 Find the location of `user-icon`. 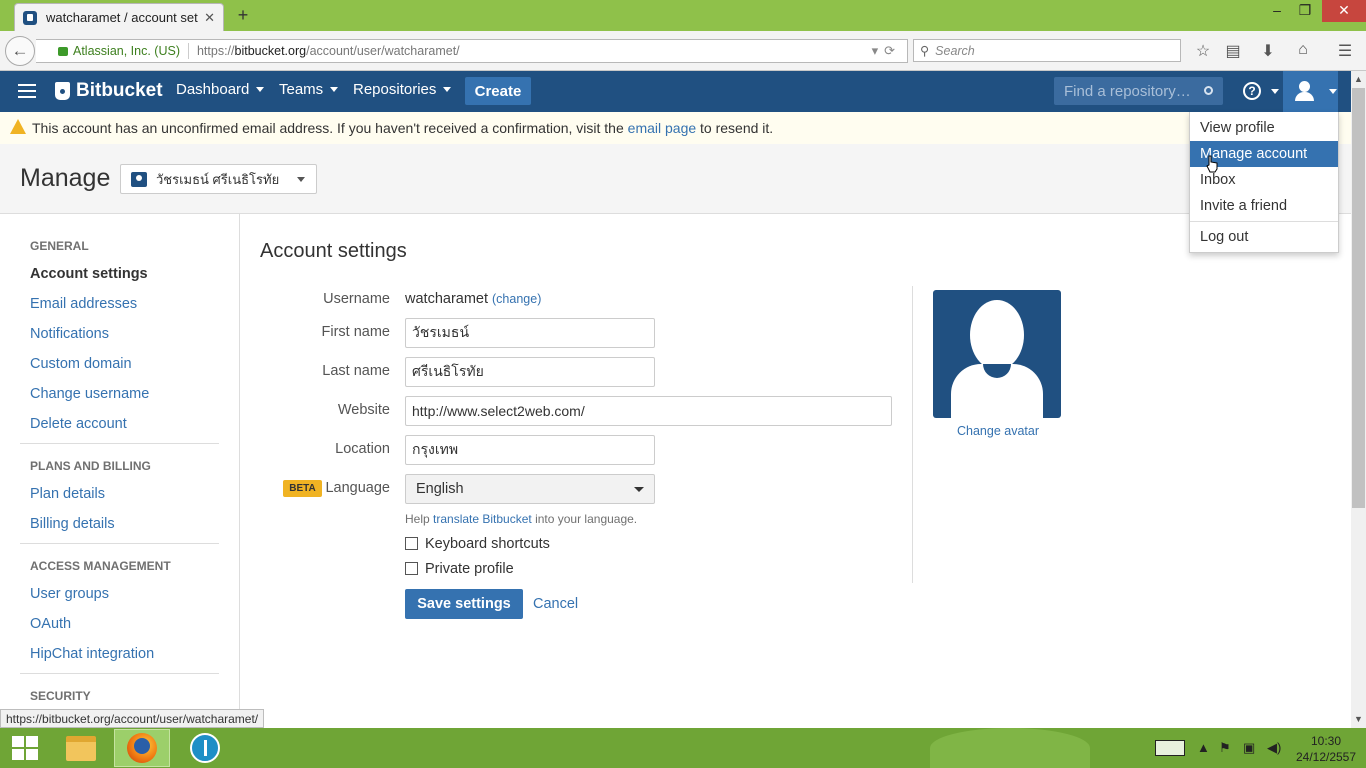

user-icon is located at coordinates (139, 179).